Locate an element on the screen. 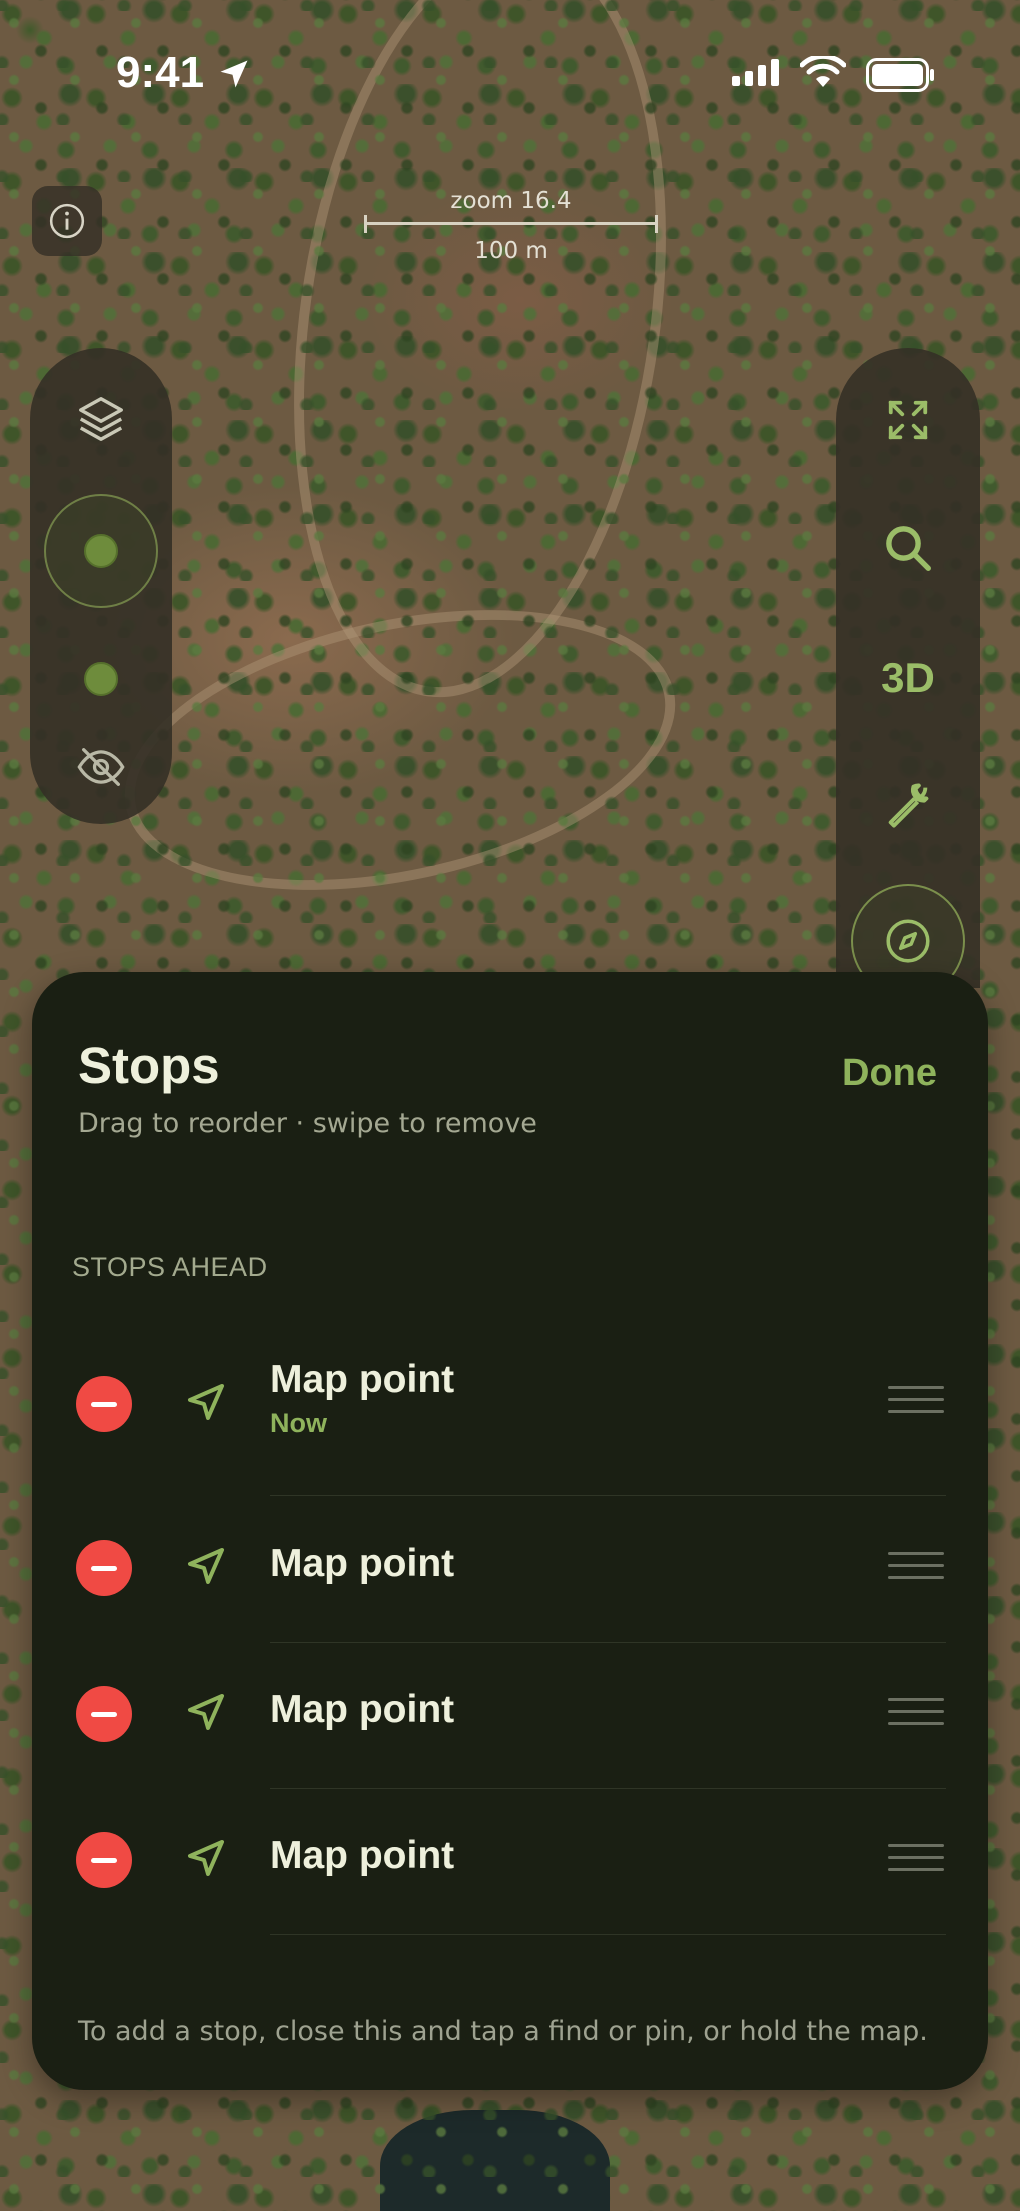  location-focus-button is located at coordinates (101, 551).